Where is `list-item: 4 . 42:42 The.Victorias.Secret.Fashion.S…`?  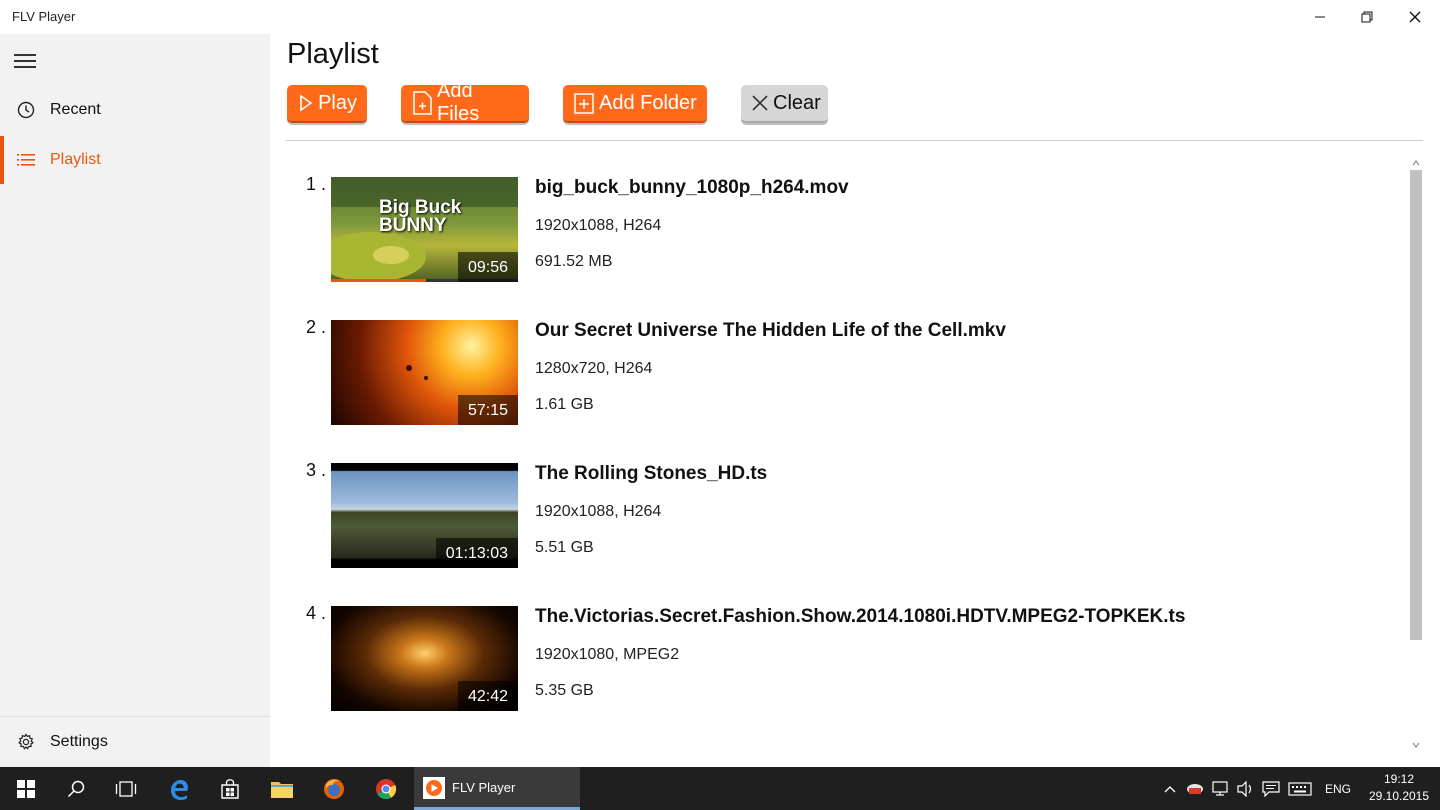
list-item: 4 . 42:42 The.Victorias.Secret.Fashion.S… is located at coordinates (835, 650).